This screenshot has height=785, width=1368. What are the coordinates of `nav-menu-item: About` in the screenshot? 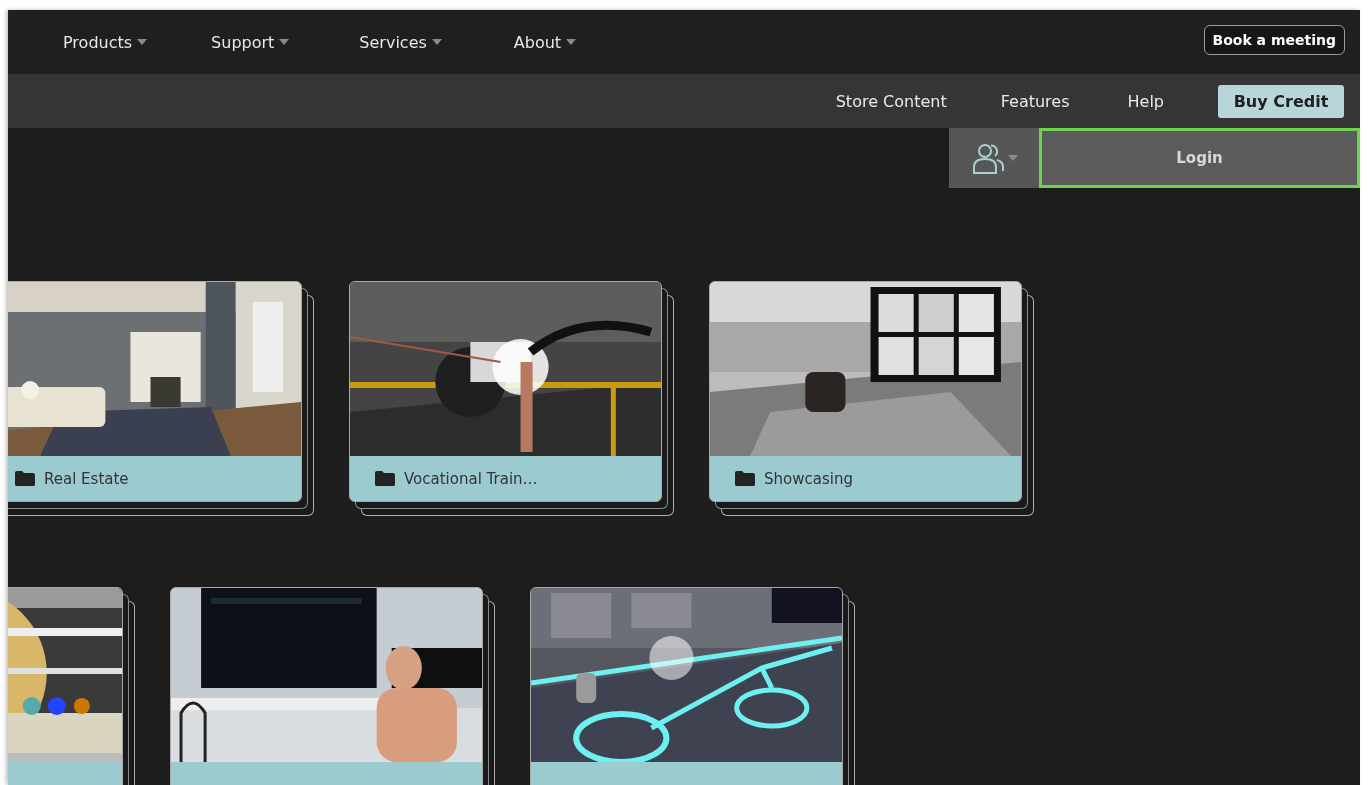 It's located at (545, 42).